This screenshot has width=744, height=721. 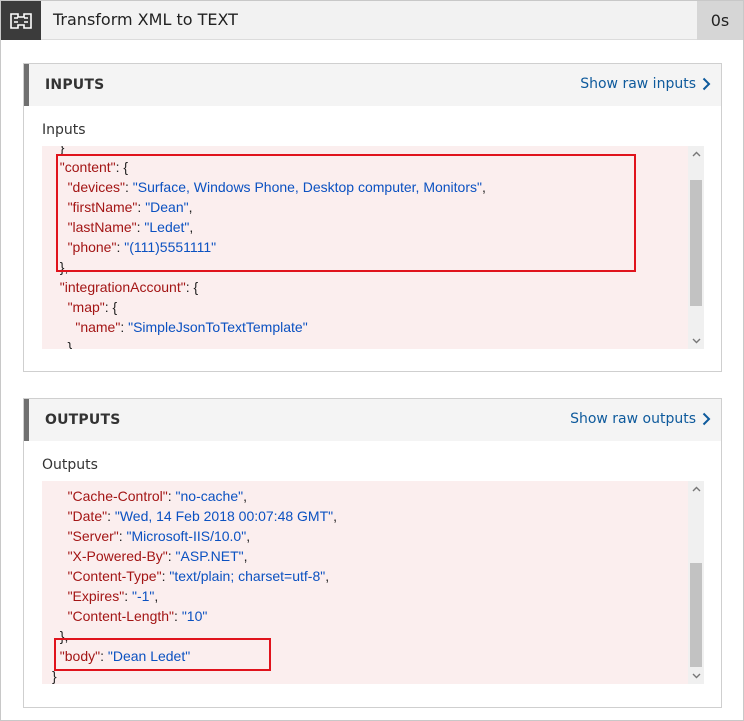 I want to click on code-line: "Server": "Microsoft-IIS/10.0",, so click(x=159, y=536).